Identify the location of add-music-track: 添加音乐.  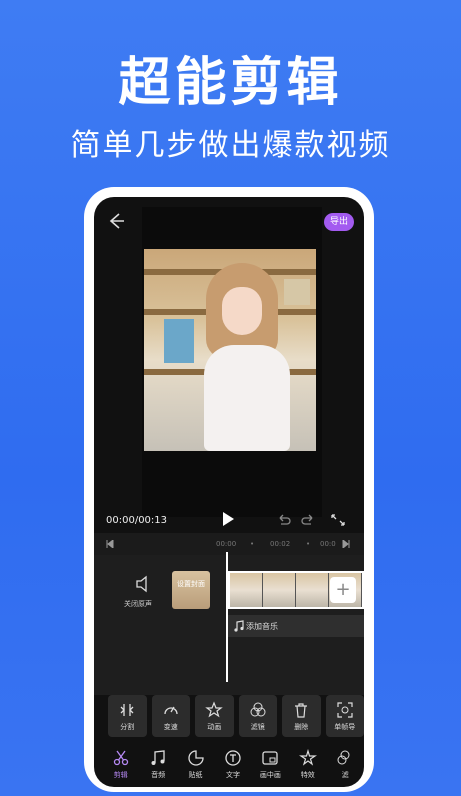
(296, 626).